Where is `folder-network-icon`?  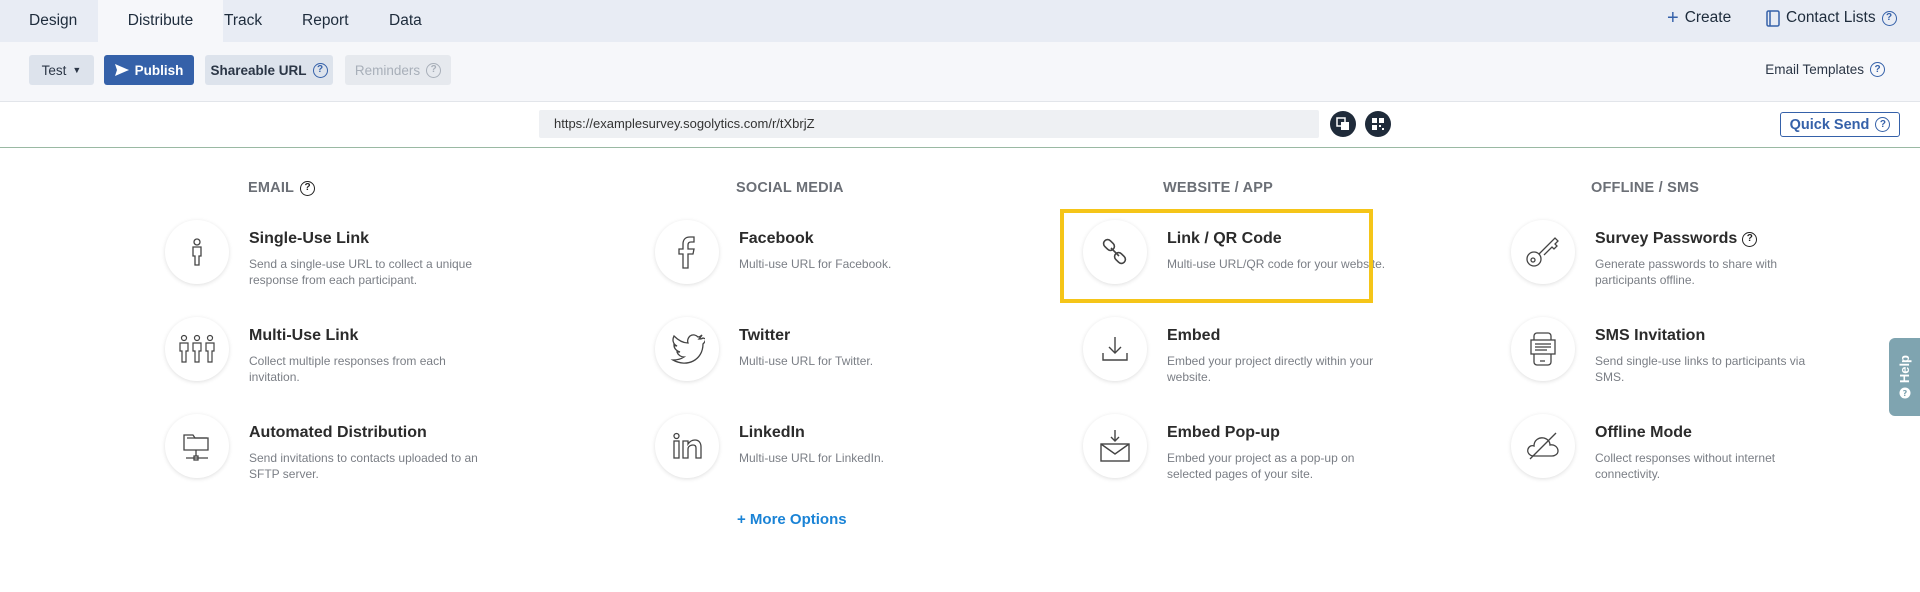 folder-network-icon is located at coordinates (197, 446).